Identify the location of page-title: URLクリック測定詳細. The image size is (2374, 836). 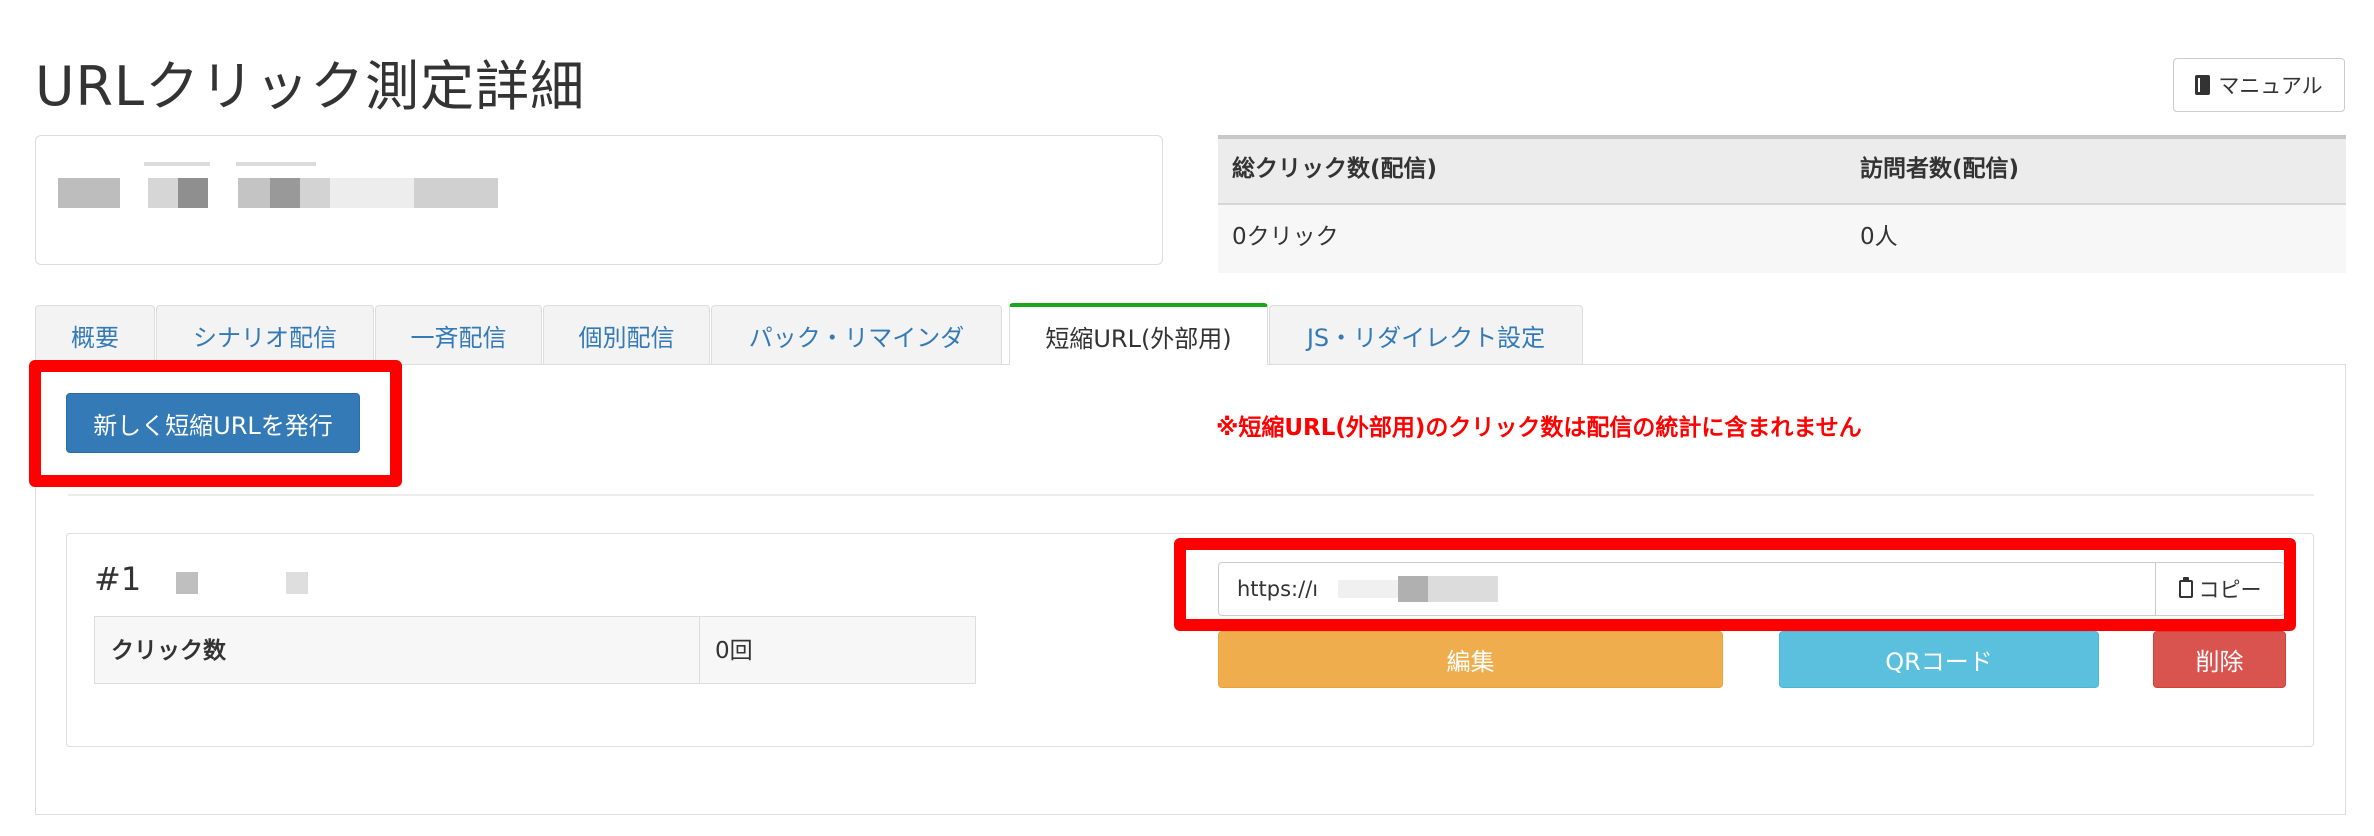
(310, 86).